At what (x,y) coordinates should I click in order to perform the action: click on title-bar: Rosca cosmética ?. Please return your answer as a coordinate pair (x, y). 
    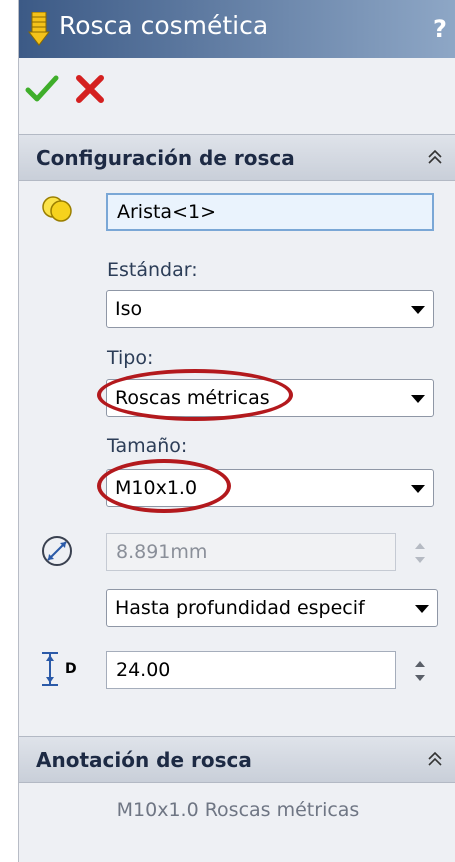
    Looking at the image, I should click on (237, 29).